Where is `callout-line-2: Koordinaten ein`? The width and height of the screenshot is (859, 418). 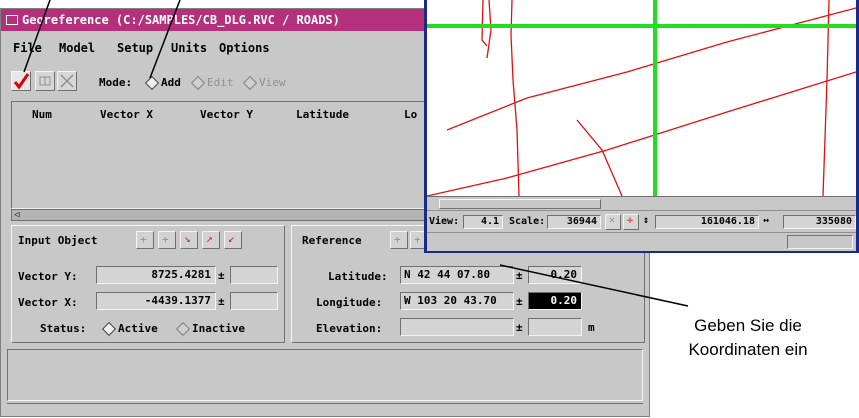
callout-line-2: Koordinaten ein is located at coordinates (748, 349).